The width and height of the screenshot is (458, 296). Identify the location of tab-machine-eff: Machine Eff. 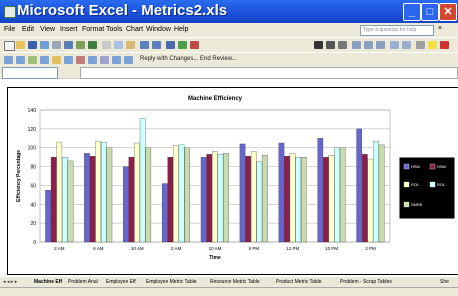
(48, 282).